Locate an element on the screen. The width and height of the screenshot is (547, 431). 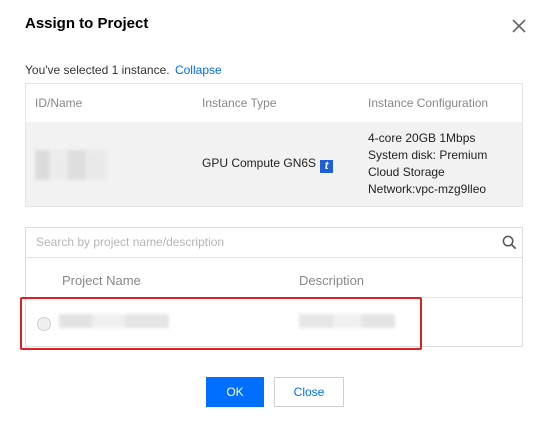
selection-summary: You've selected 1 instance. Collapse is located at coordinates (123, 70).